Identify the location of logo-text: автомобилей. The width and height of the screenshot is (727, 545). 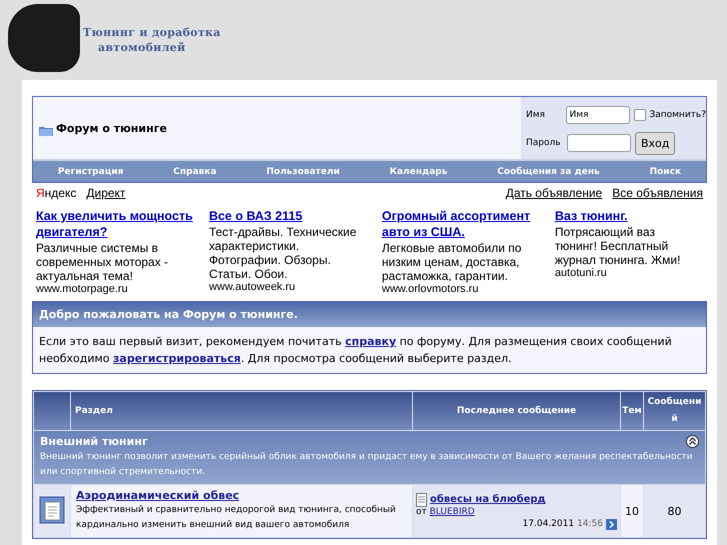
(142, 47).